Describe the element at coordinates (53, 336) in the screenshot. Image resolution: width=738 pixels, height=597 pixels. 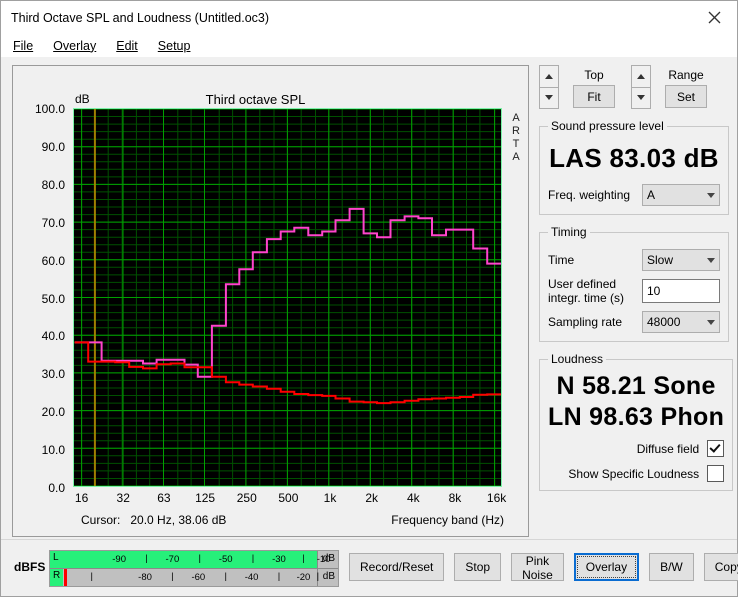
I see `y-tick-40.0: 40.0` at that location.